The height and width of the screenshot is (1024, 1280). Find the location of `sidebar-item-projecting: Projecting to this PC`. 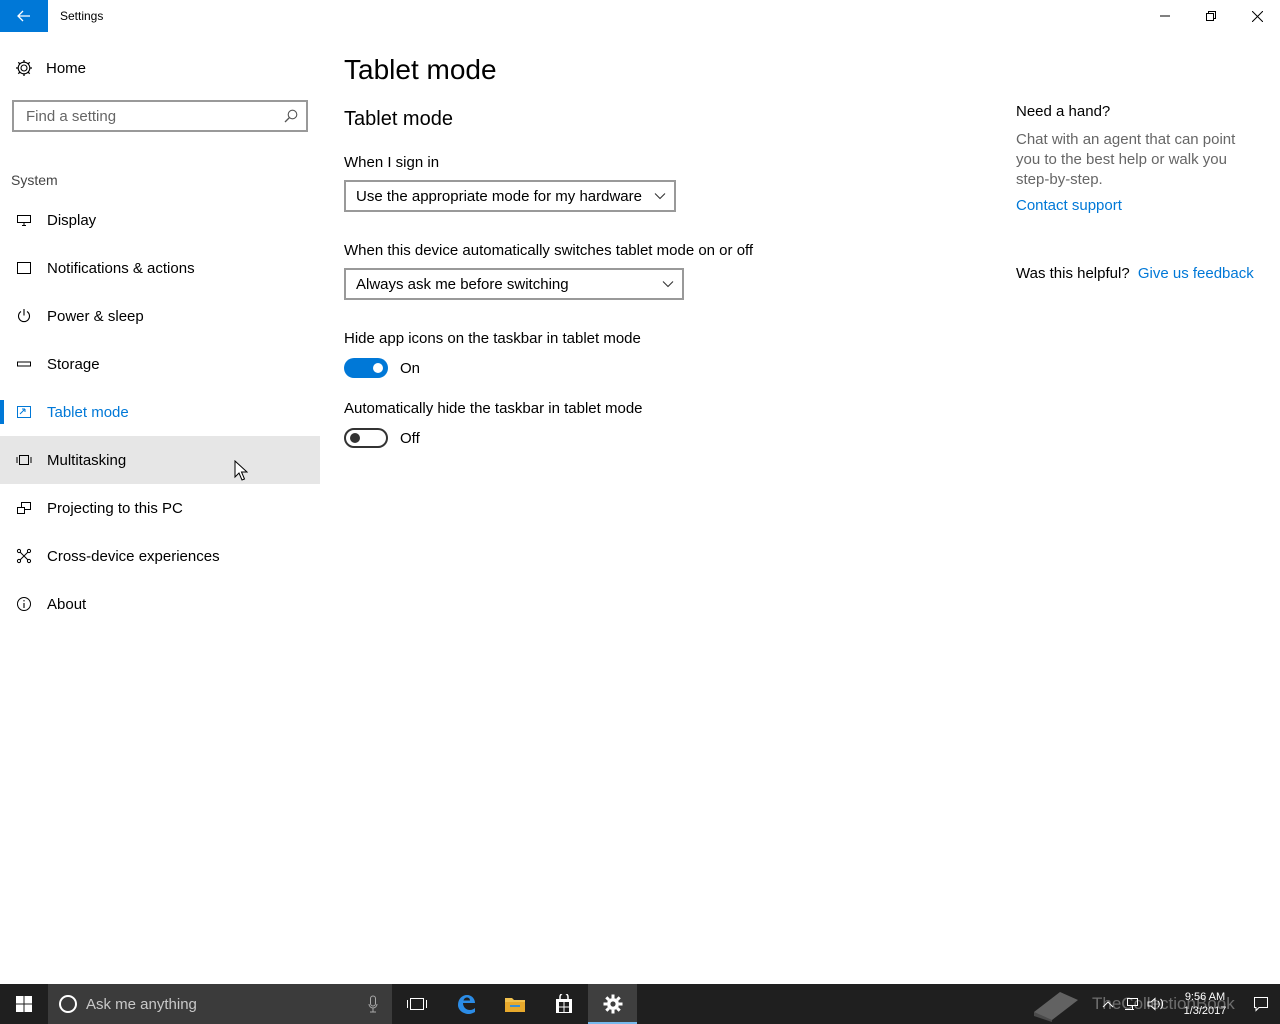

sidebar-item-projecting: Projecting to this PC is located at coordinates (160, 508).